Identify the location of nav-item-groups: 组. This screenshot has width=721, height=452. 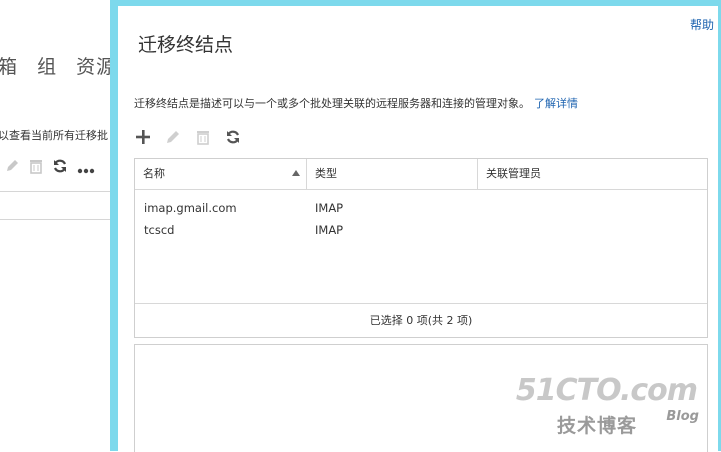
(47, 67).